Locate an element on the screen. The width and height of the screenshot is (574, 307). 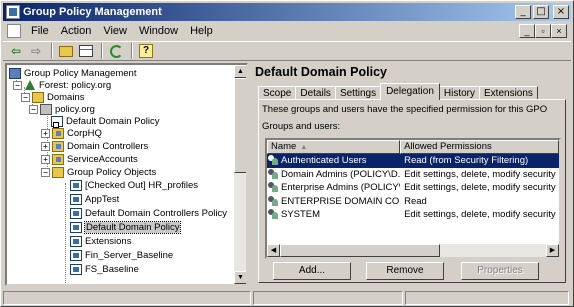
properties-button: Properties is located at coordinates (500, 271).